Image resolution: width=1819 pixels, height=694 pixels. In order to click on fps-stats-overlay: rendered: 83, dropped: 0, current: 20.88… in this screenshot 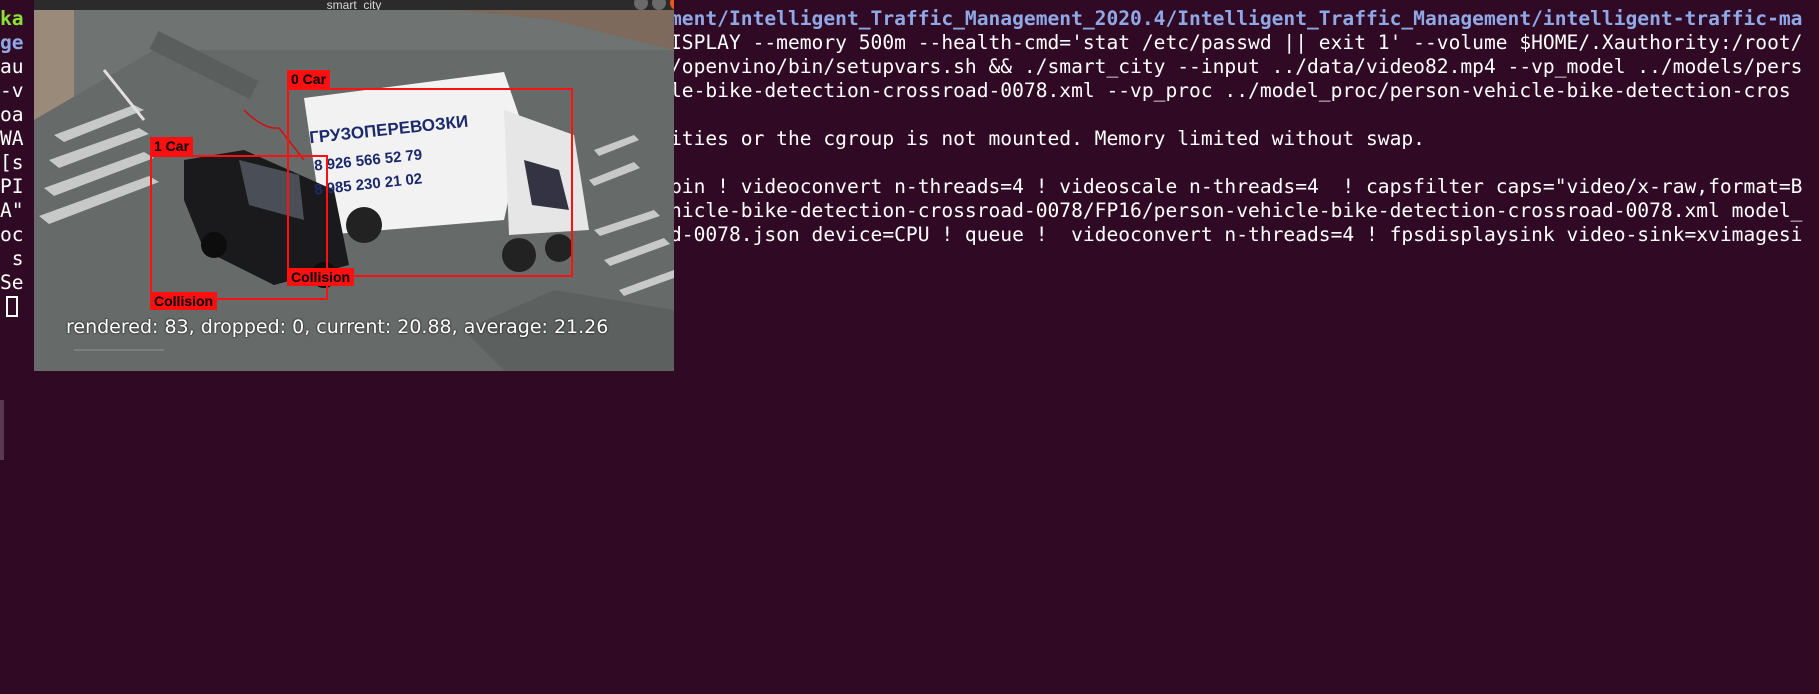, I will do `click(337, 327)`.